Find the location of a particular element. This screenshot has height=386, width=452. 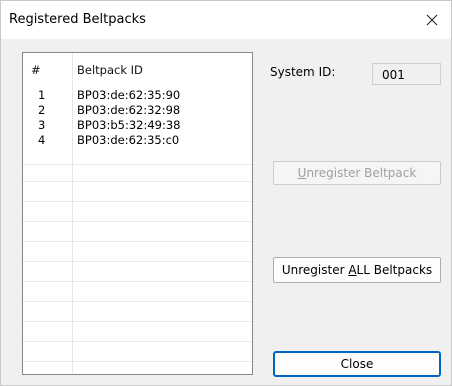

row-beltpack-id: BP03:de:62:32:98 is located at coordinates (129, 110).